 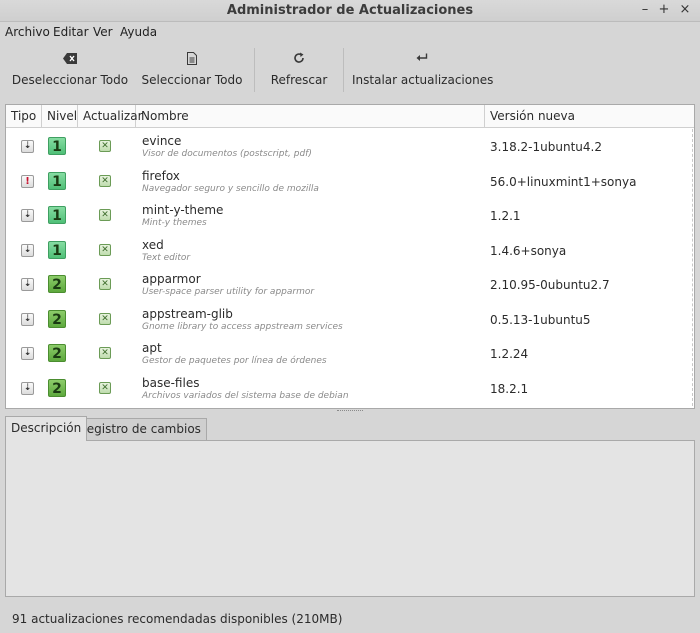 What do you see at coordinates (528, 250) in the screenshot?
I see `package-new-version: 1.4.6+sonya` at bounding box center [528, 250].